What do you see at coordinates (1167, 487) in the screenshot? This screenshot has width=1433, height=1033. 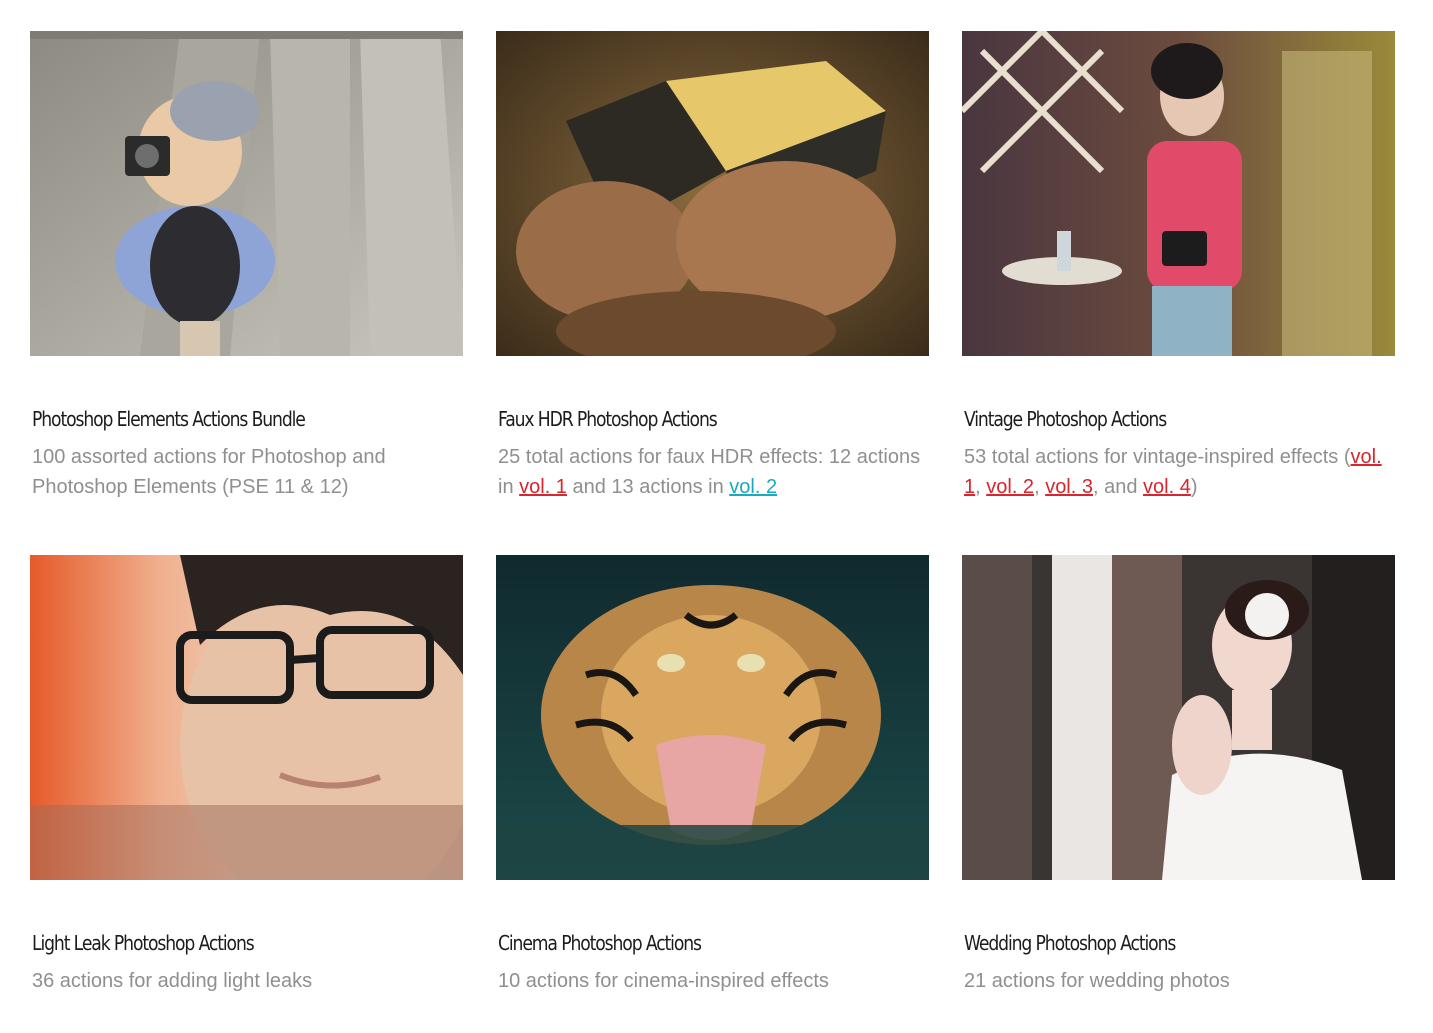 I see `vol-4-link: vol. 4` at bounding box center [1167, 487].